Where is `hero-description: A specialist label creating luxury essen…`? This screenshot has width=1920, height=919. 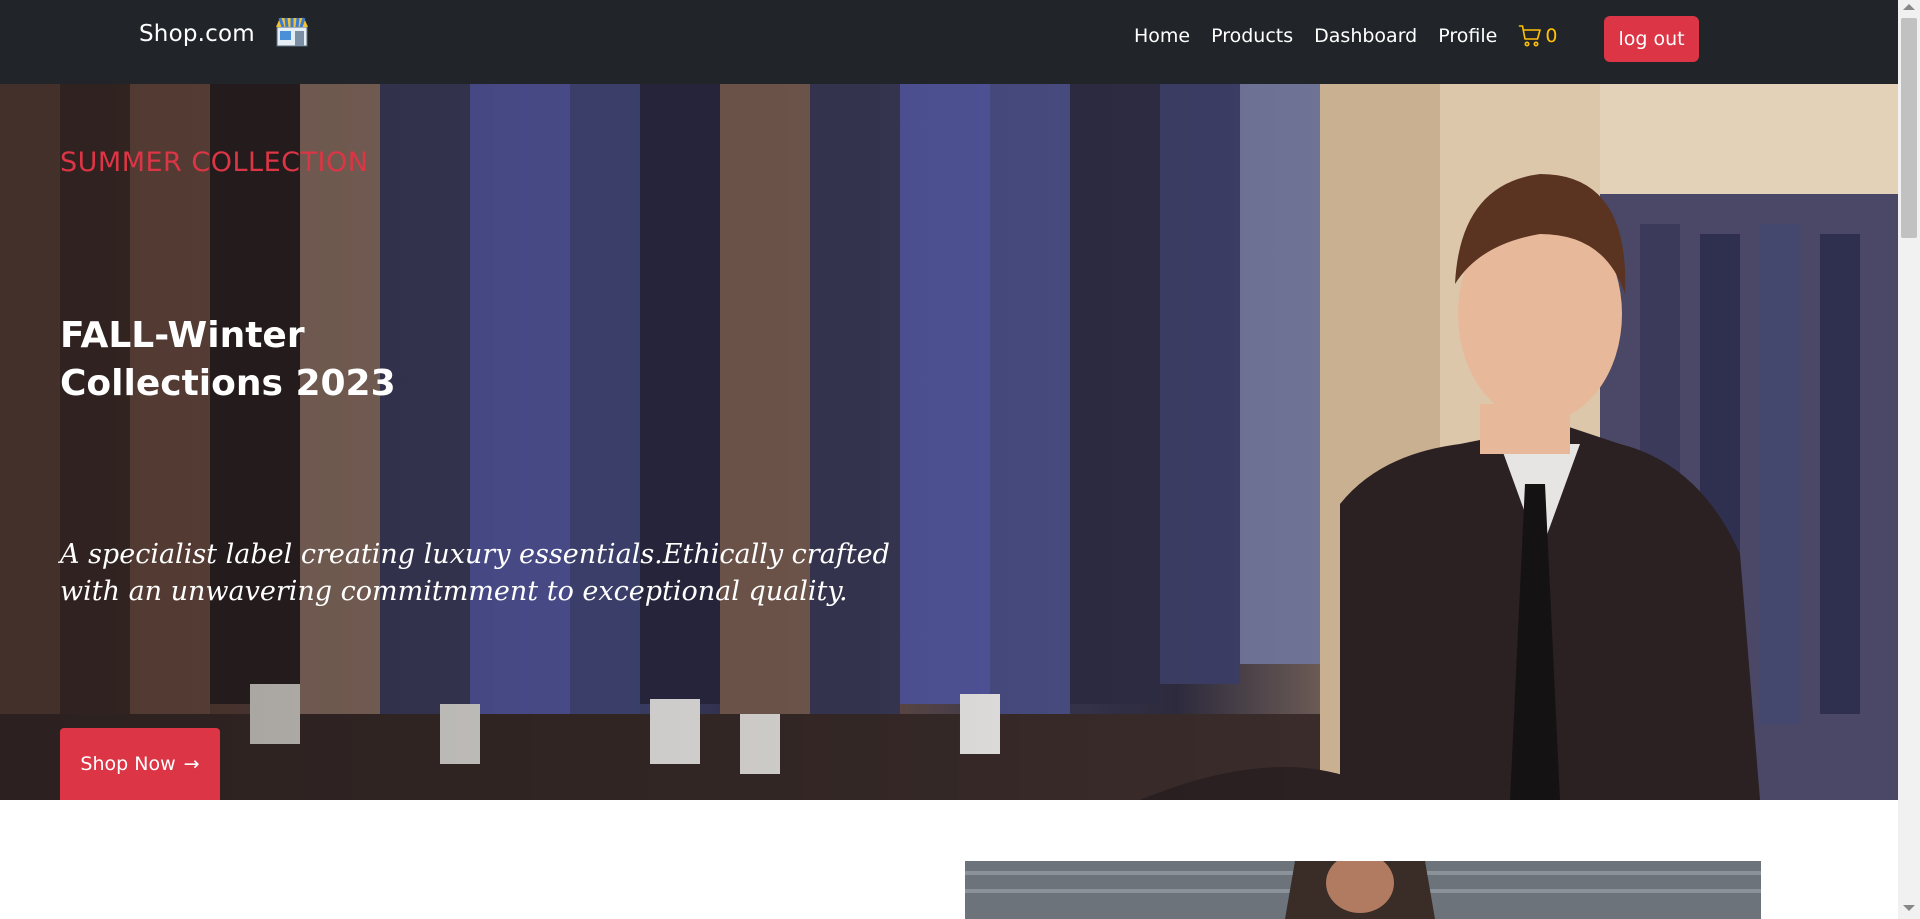 hero-description: A specialist label creating luxury essen… is located at coordinates (475, 573).